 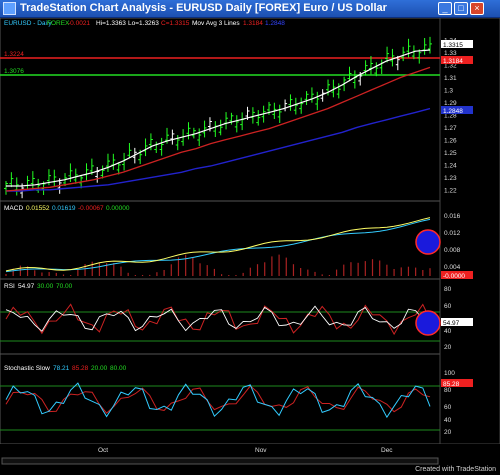 What do you see at coordinates (80, 368) in the screenshot?
I see `stoch-value-2: 85.28` at bounding box center [80, 368].